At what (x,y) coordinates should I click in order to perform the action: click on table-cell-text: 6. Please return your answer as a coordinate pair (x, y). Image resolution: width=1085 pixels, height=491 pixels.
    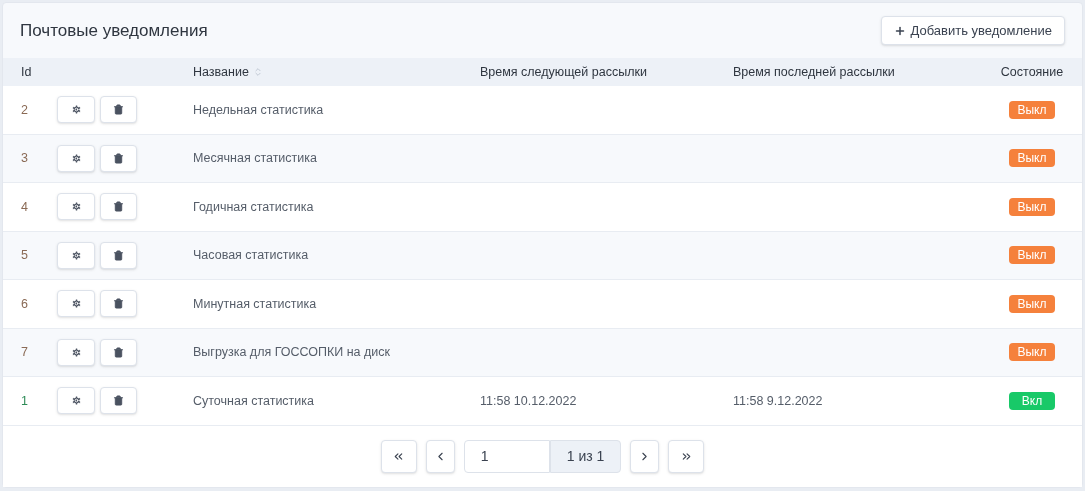
    Looking at the image, I should click on (24, 304).